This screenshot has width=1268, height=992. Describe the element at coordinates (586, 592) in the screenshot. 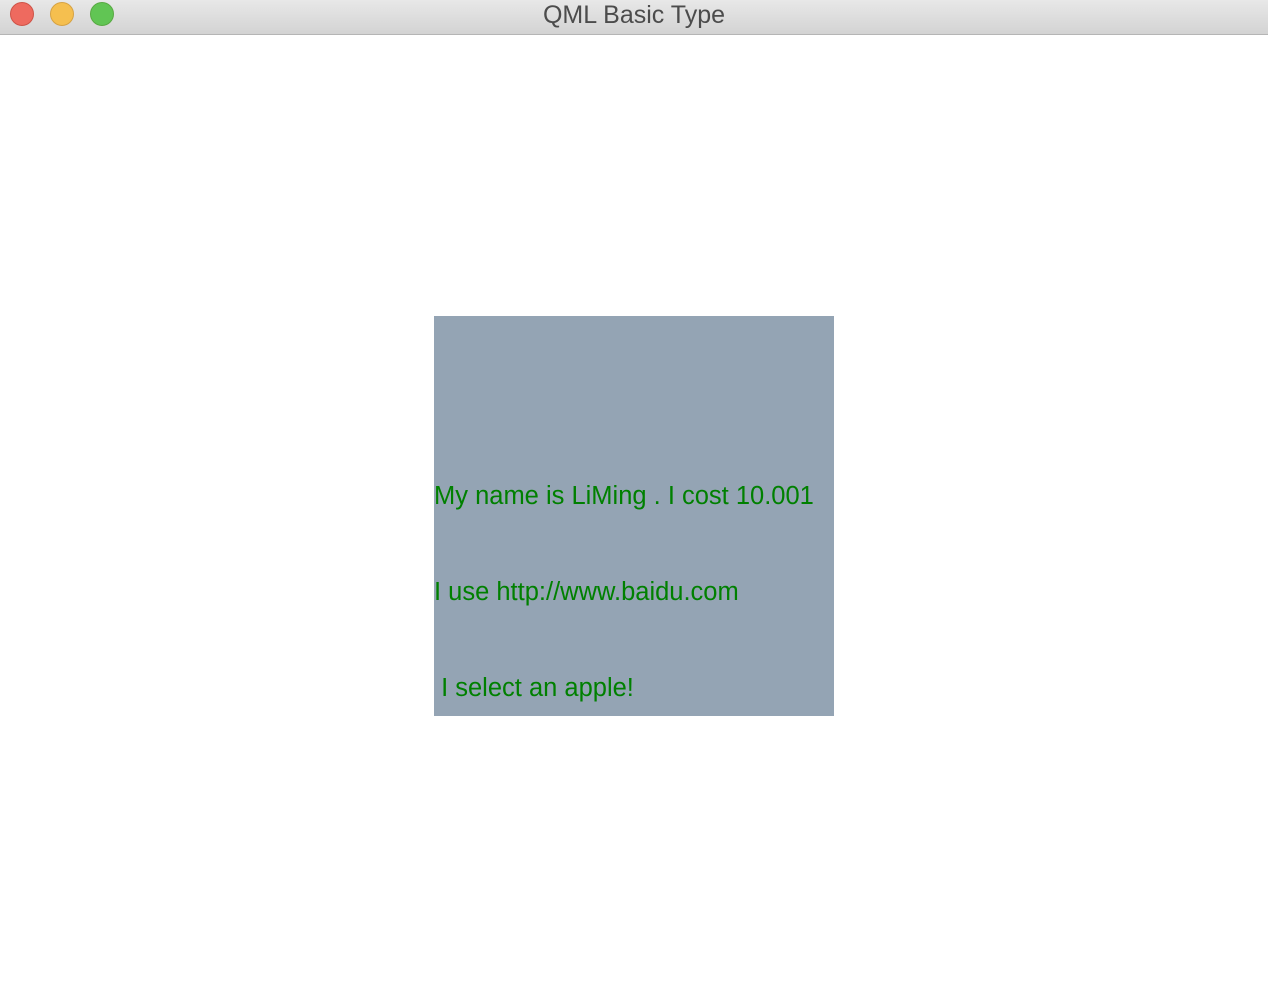

I see `url-line: I use http://www.baidu.com` at that location.